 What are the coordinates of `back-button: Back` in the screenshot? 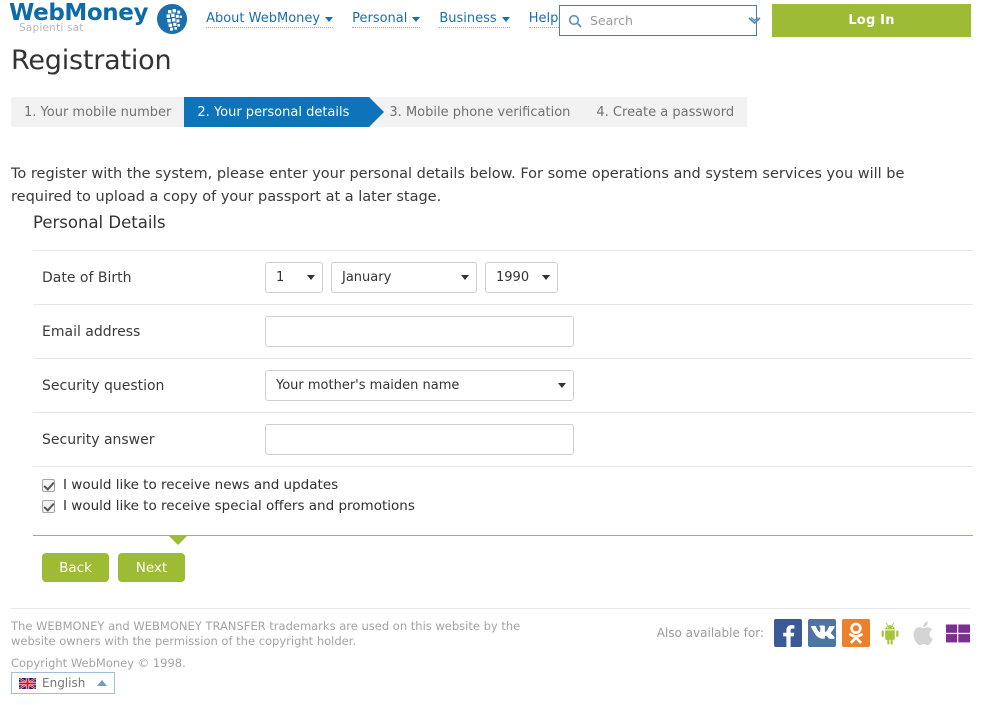 It's located at (75, 567).